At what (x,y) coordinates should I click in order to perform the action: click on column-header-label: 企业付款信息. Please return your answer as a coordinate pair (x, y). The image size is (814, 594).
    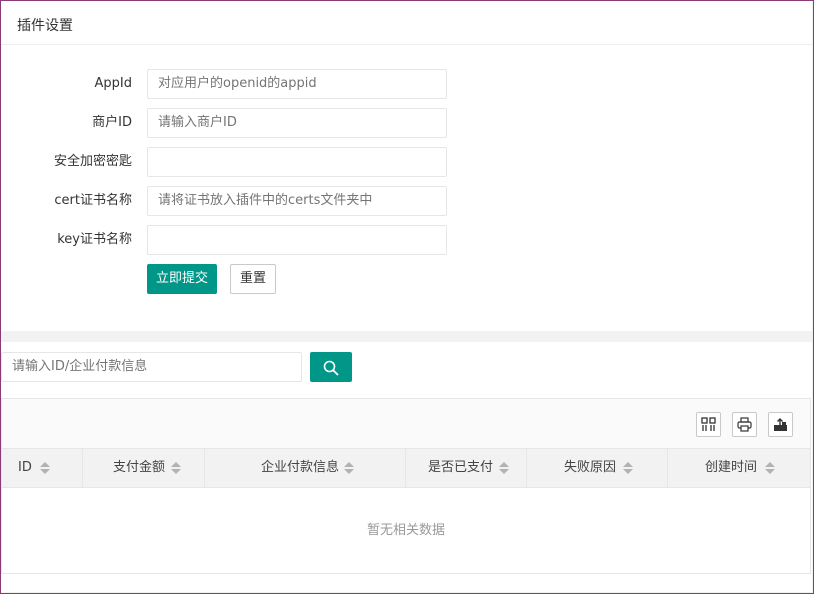
    Looking at the image, I should click on (300, 467).